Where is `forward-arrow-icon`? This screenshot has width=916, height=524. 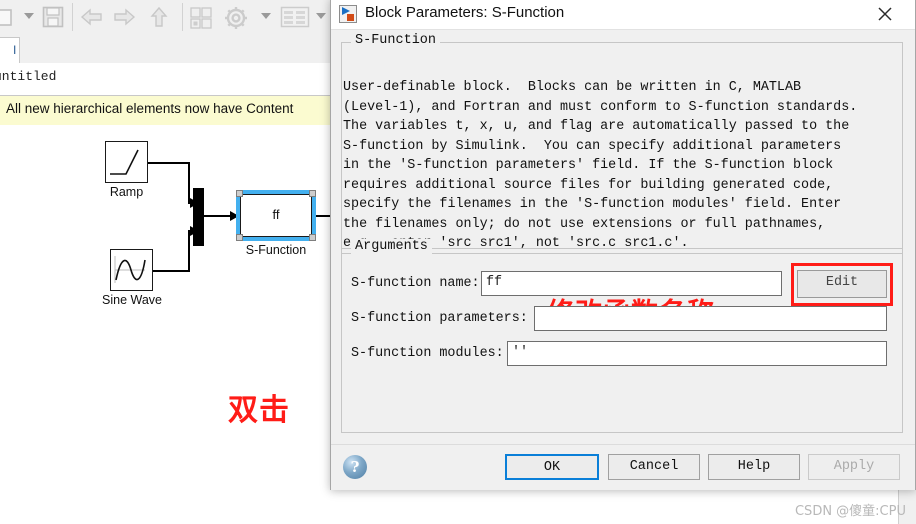
forward-arrow-icon is located at coordinates (124, 19).